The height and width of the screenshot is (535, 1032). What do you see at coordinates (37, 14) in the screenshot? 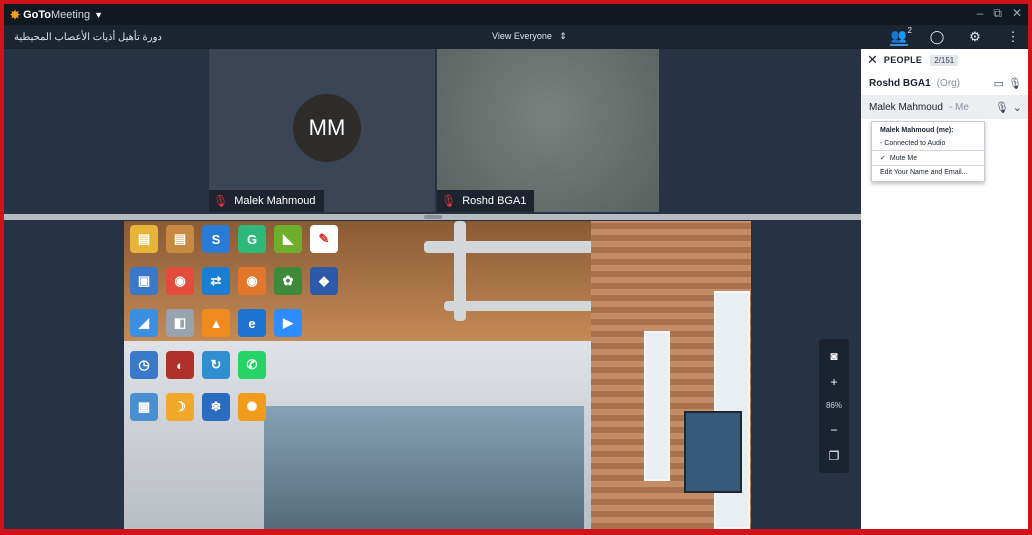
I see `brand-bold: GoTo` at bounding box center [37, 14].